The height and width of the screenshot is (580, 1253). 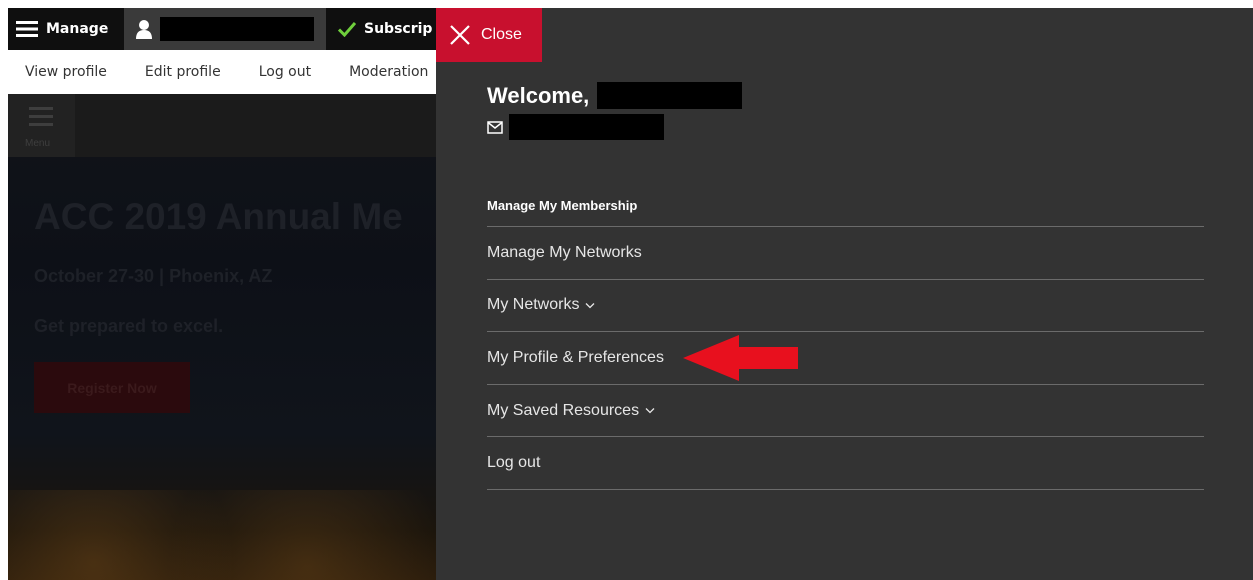 I want to click on moderation-link: Moderation, so click(x=388, y=72).